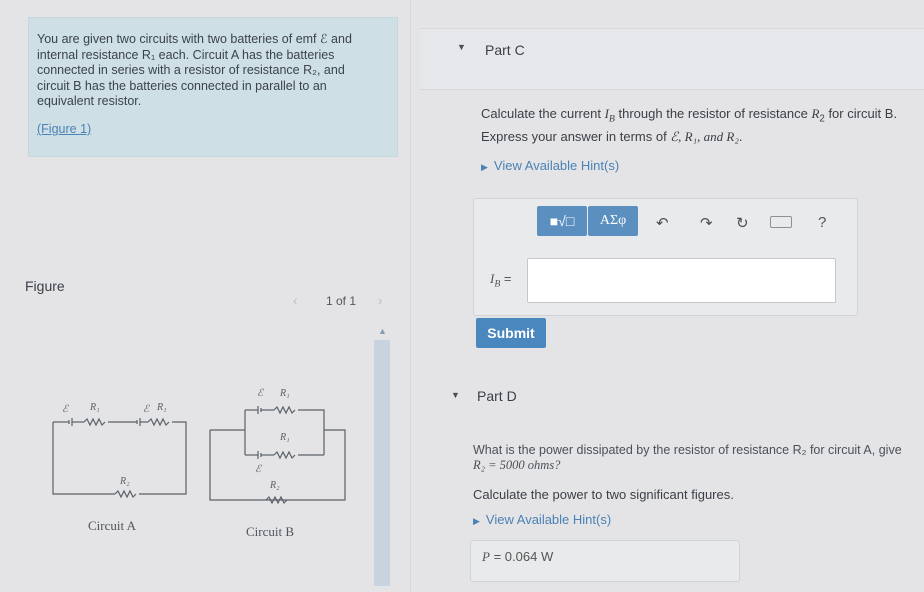  Describe the element at coordinates (742, 223) in the screenshot. I see `reset-icon: ↻` at that location.